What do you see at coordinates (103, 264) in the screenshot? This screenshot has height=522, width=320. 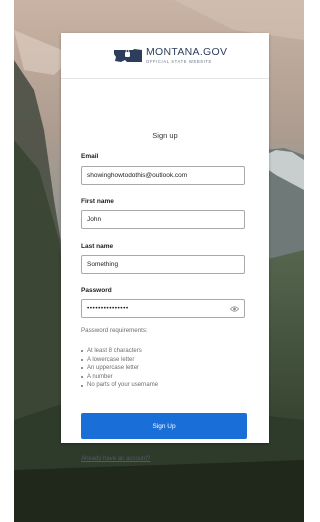 I see `last-name-value: Something` at bounding box center [103, 264].